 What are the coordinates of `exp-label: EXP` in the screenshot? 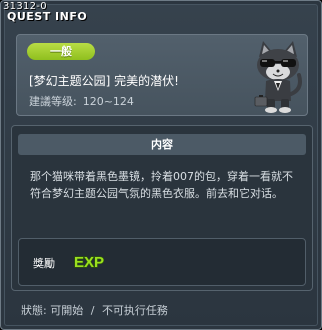 It's located at (89, 262).